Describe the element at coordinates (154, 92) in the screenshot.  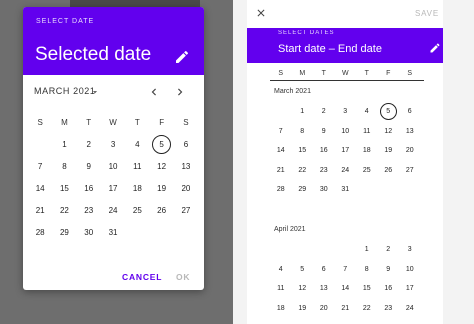
I see `chevron-left-icon` at that location.